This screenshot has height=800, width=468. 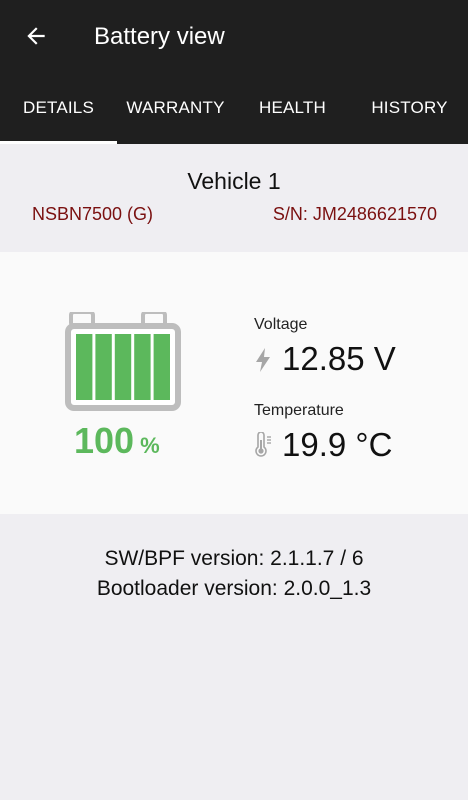 What do you see at coordinates (159, 36) in the screenshot?
I see `page-title: Battery view` at bounding box center [159, 36].